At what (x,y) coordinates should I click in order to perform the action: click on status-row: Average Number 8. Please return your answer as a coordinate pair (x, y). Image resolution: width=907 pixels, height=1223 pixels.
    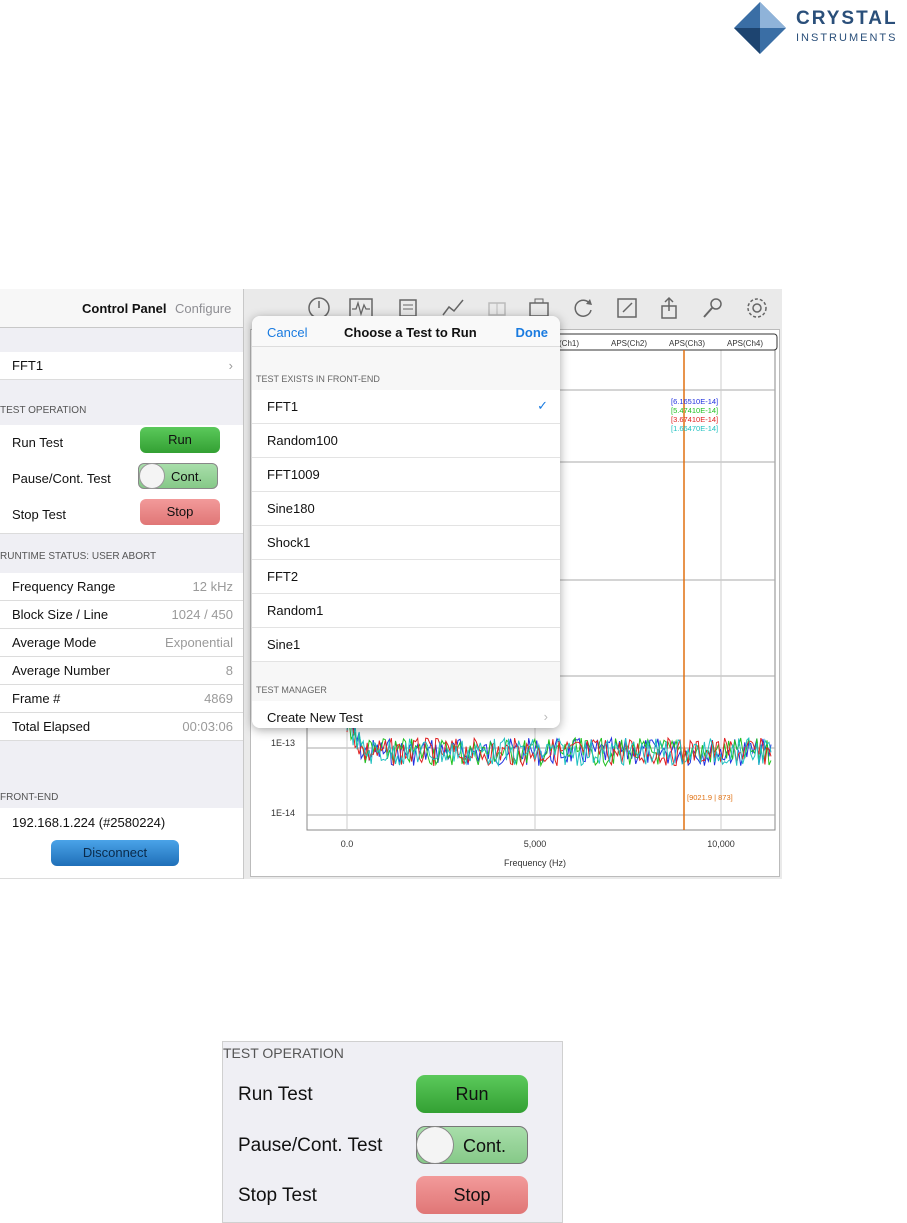
    Looking at the image, I should click on (121, 671).